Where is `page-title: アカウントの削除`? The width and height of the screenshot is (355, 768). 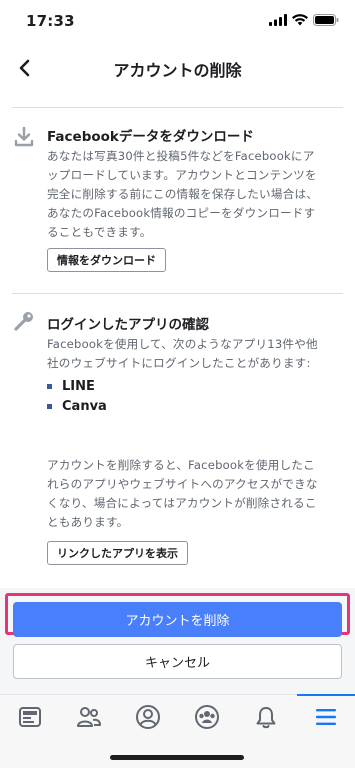
page-title: アカウントの削除 is located at coordinates (177, 70).